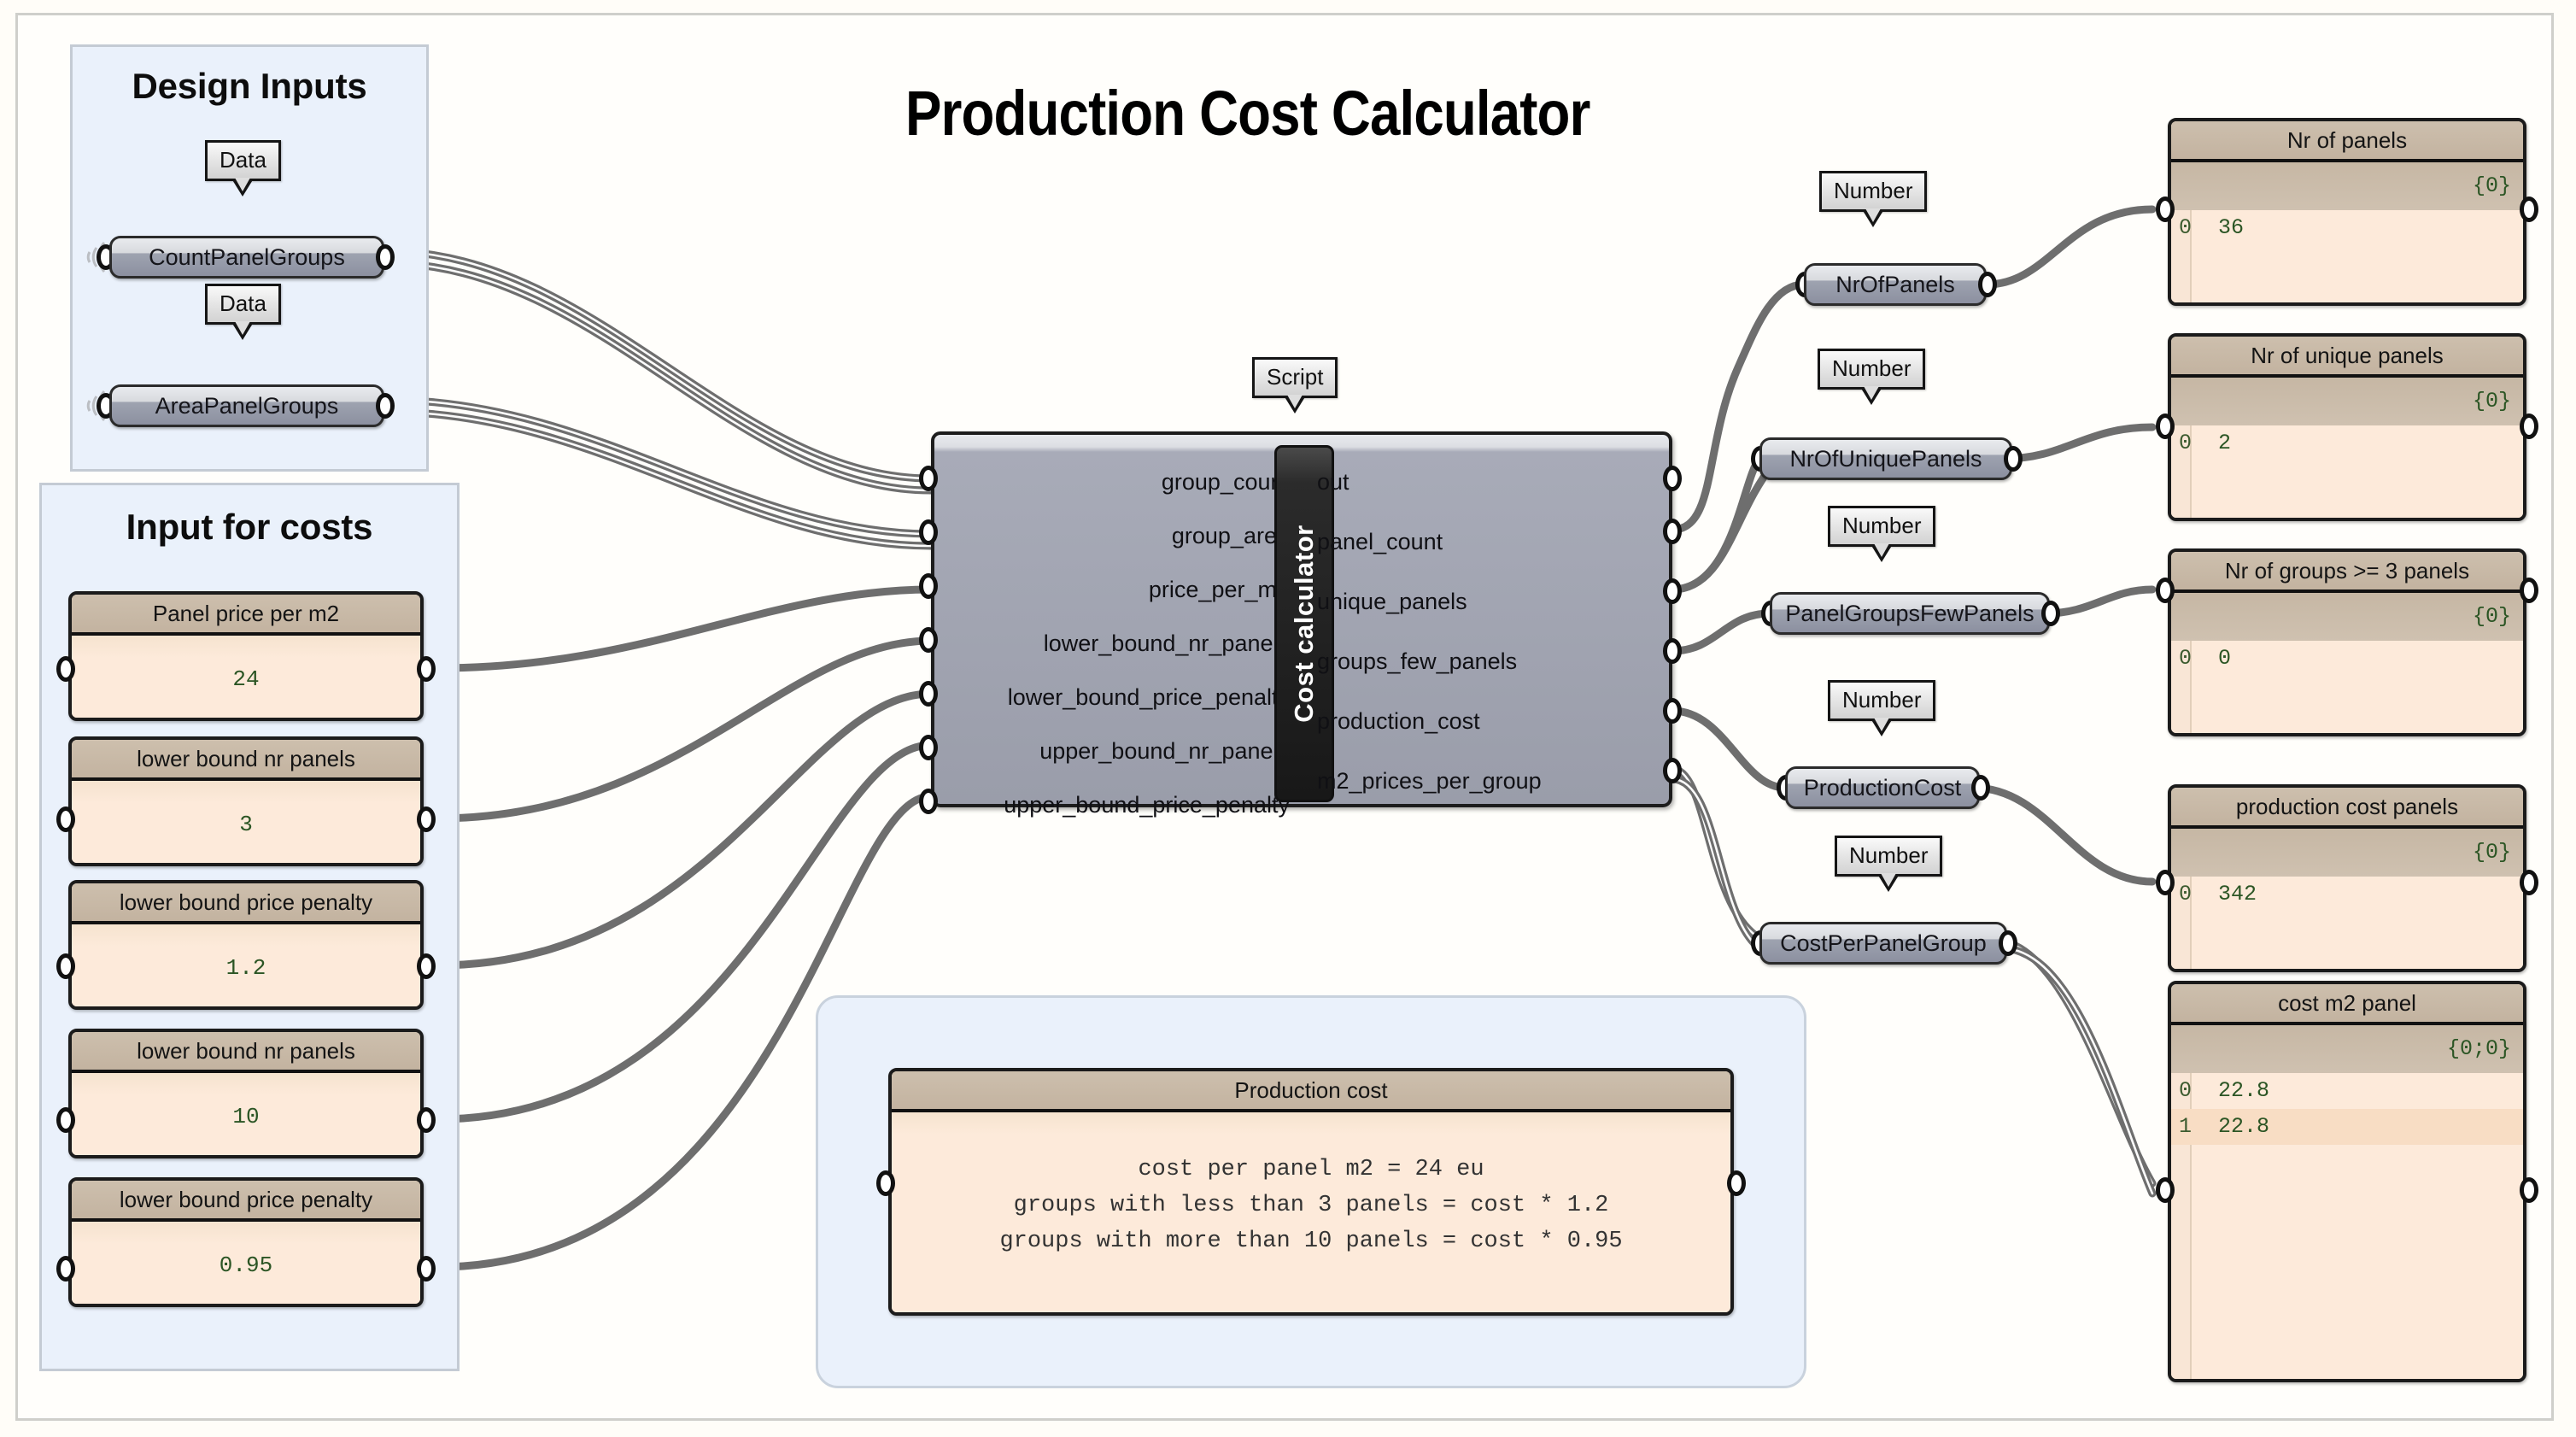  I want to click on port-grip-countpanelgroups-out, so click(385, 257).